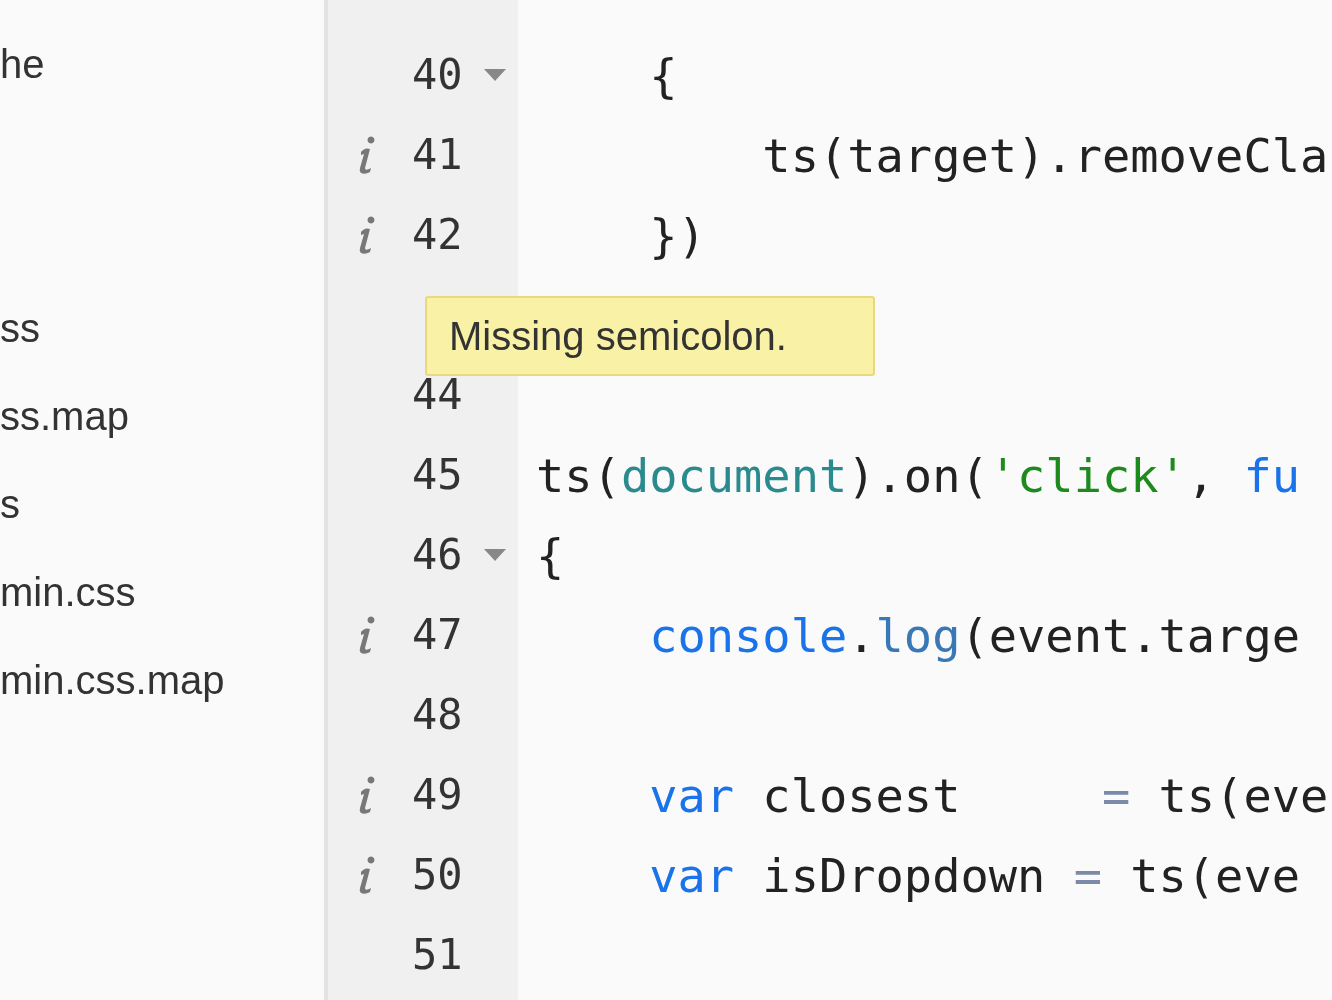 The width and height of the screenshot is (1332, 1000). I want to click on file-name: he, so click(22, 64).